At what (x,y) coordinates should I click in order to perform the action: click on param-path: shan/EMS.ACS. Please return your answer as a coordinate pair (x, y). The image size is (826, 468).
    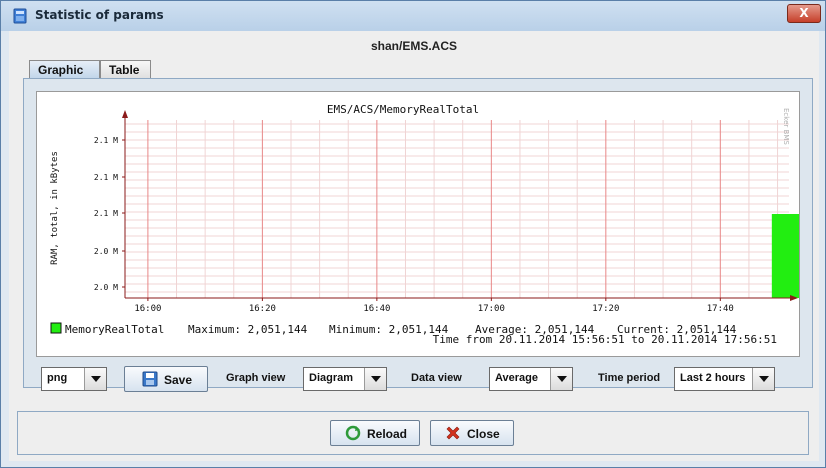
    Looking at the image, I should click on (413, 46).